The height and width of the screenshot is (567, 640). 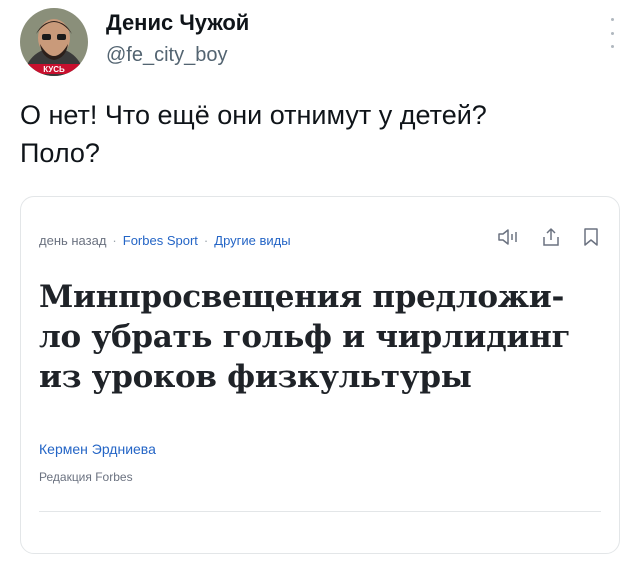 I want to click on article-time: день назад, so click(x=73, y=240).